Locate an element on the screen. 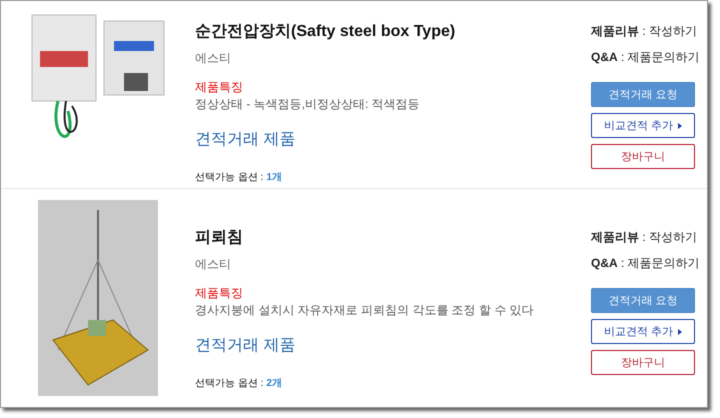  feature-text: 정상상태 - 녹색점등,비정상상태: 적색점등 is located at coordinates (308, 104).